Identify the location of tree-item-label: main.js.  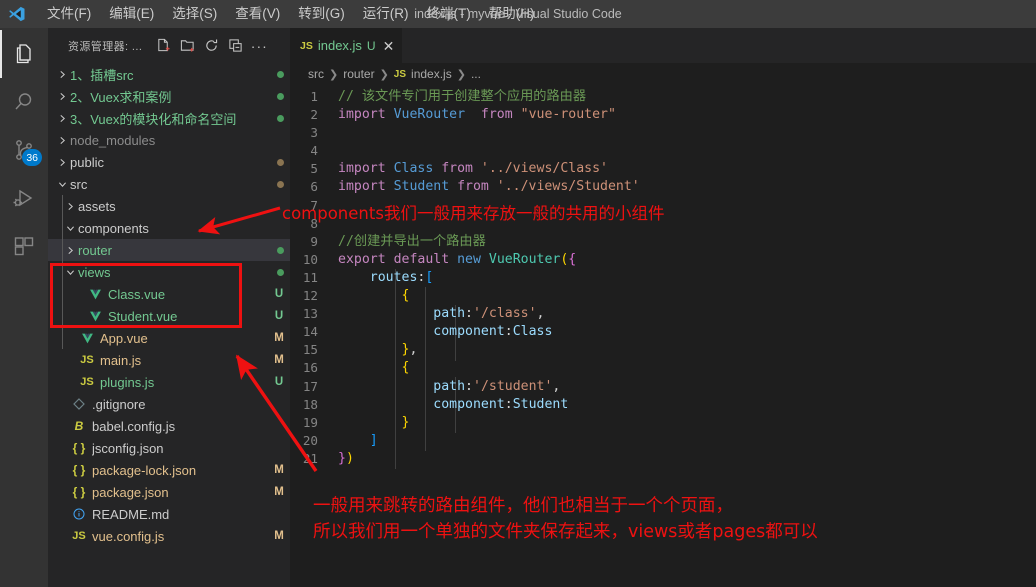
(121, 360).